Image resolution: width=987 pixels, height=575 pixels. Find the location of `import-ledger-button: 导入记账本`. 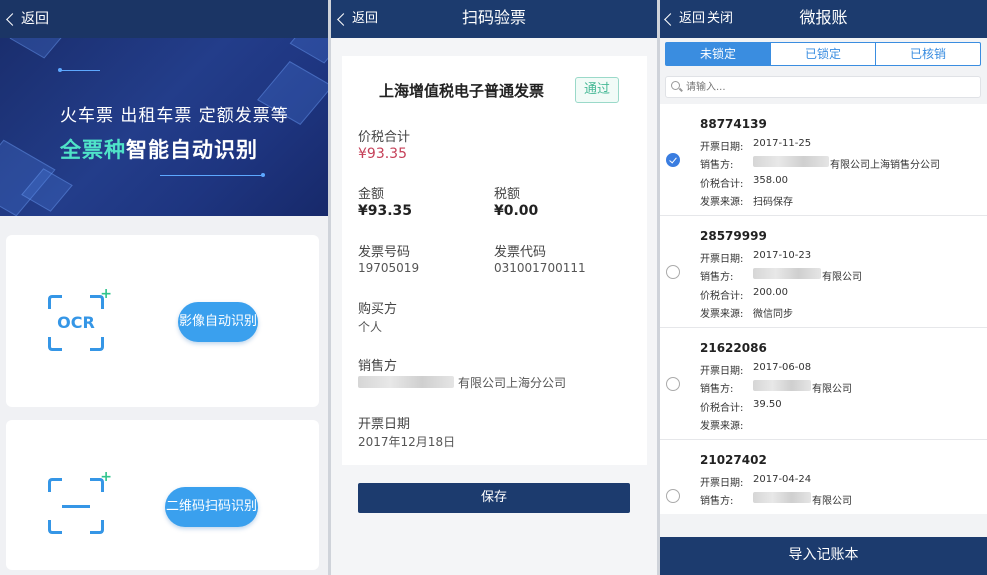

import-ledger-button: 导入记账本 is located at coordinates (823, 556).